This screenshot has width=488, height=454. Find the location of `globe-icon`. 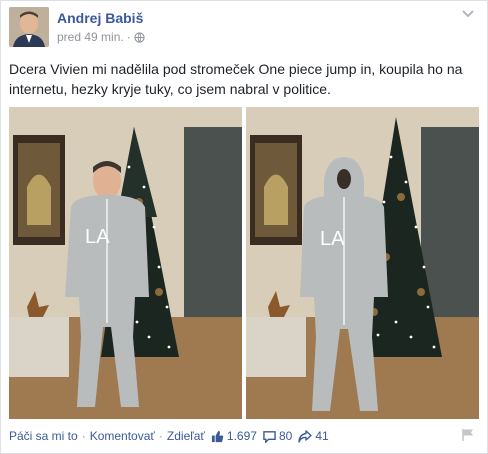

globe-icon is located at coordinates (139, 37).